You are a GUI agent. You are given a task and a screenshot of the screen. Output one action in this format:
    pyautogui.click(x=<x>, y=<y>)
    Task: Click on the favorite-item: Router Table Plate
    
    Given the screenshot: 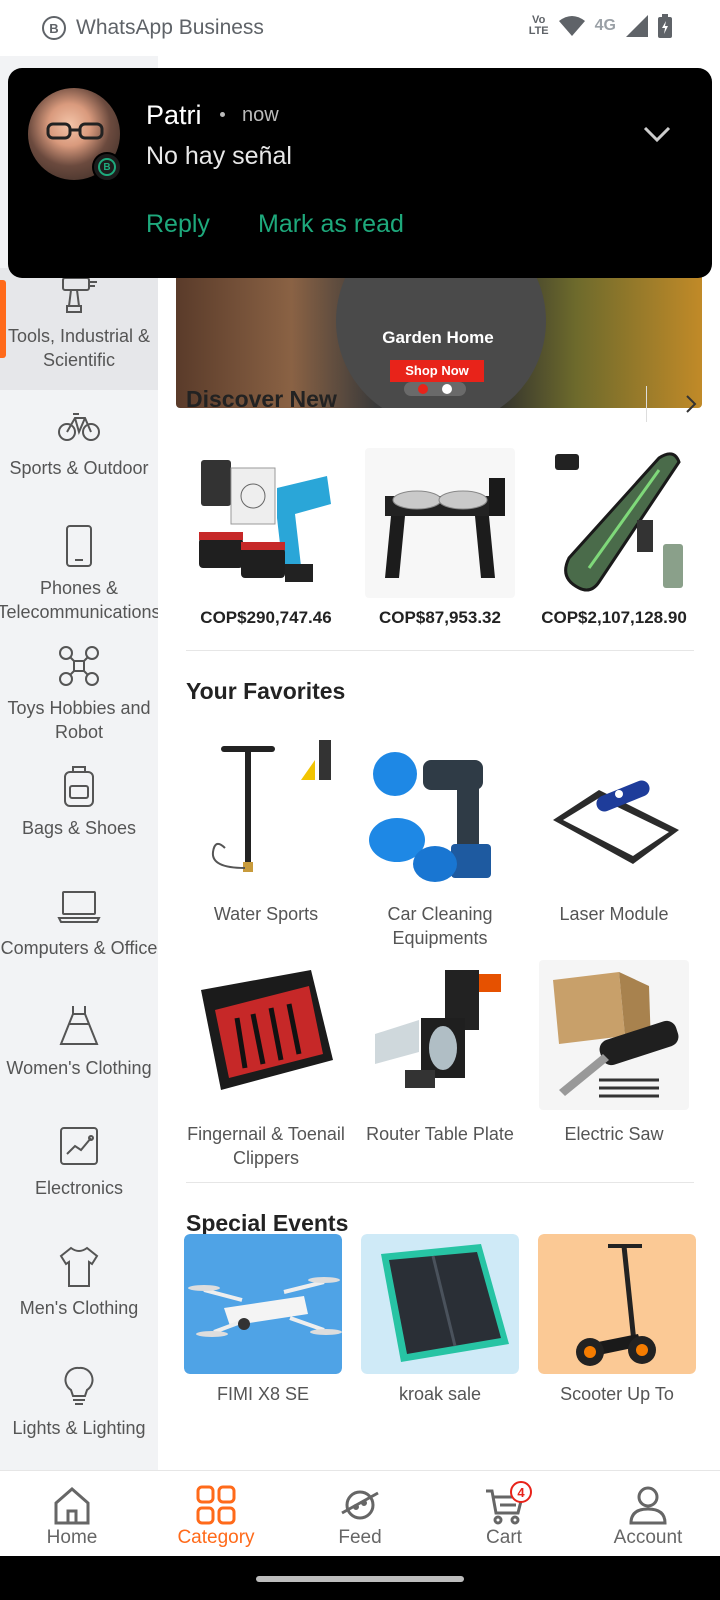 What is the action you would take?
    pyautogui.click(x=440, y=1065)
    